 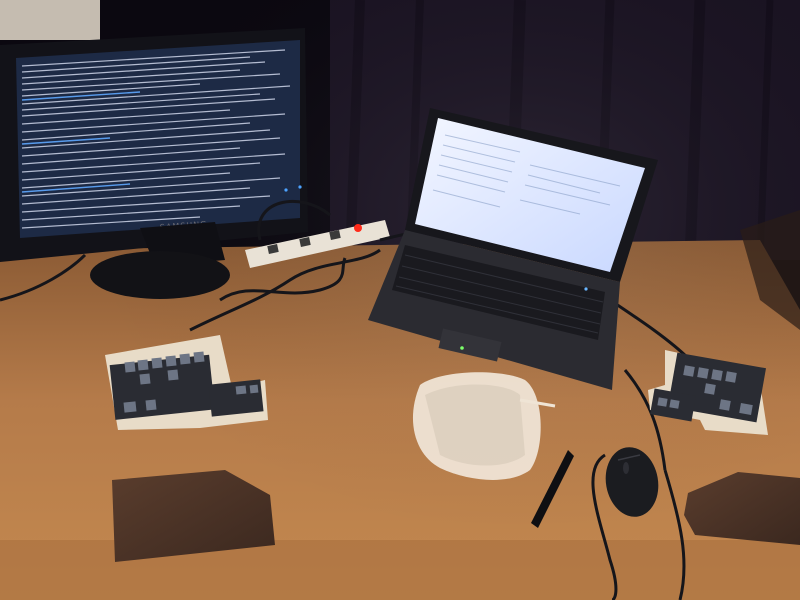 What do you see at coordinates (358, 228) in the screenshot?
I see `power-led` at bounding box center [358, 228].